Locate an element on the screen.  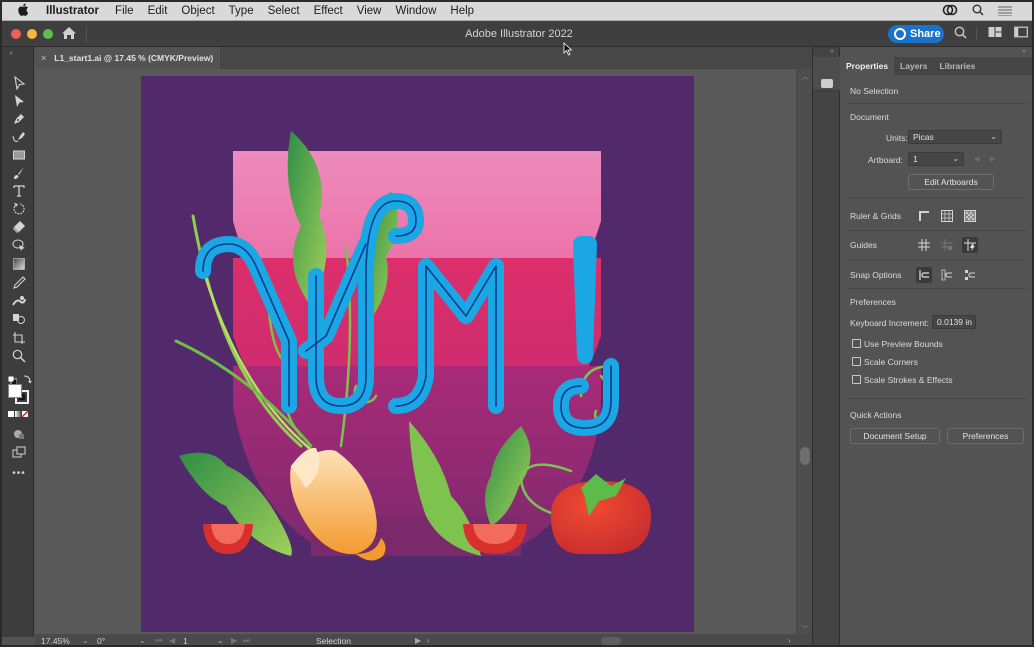
menu-view: View is located at coordinates (369, 11).